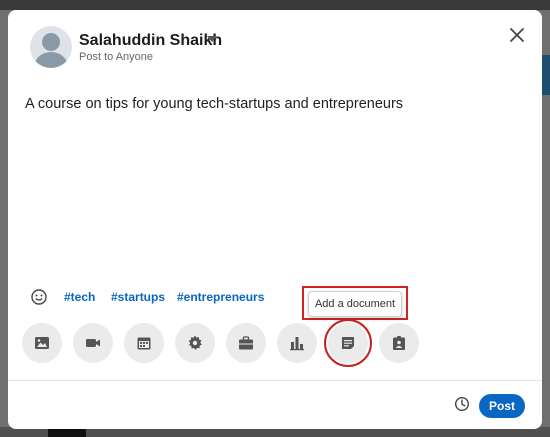 Image resolution: width=550 pixels, height=437 pixels. I want to click on hashtag-link: #entrepreneurs, so click(220, 297).